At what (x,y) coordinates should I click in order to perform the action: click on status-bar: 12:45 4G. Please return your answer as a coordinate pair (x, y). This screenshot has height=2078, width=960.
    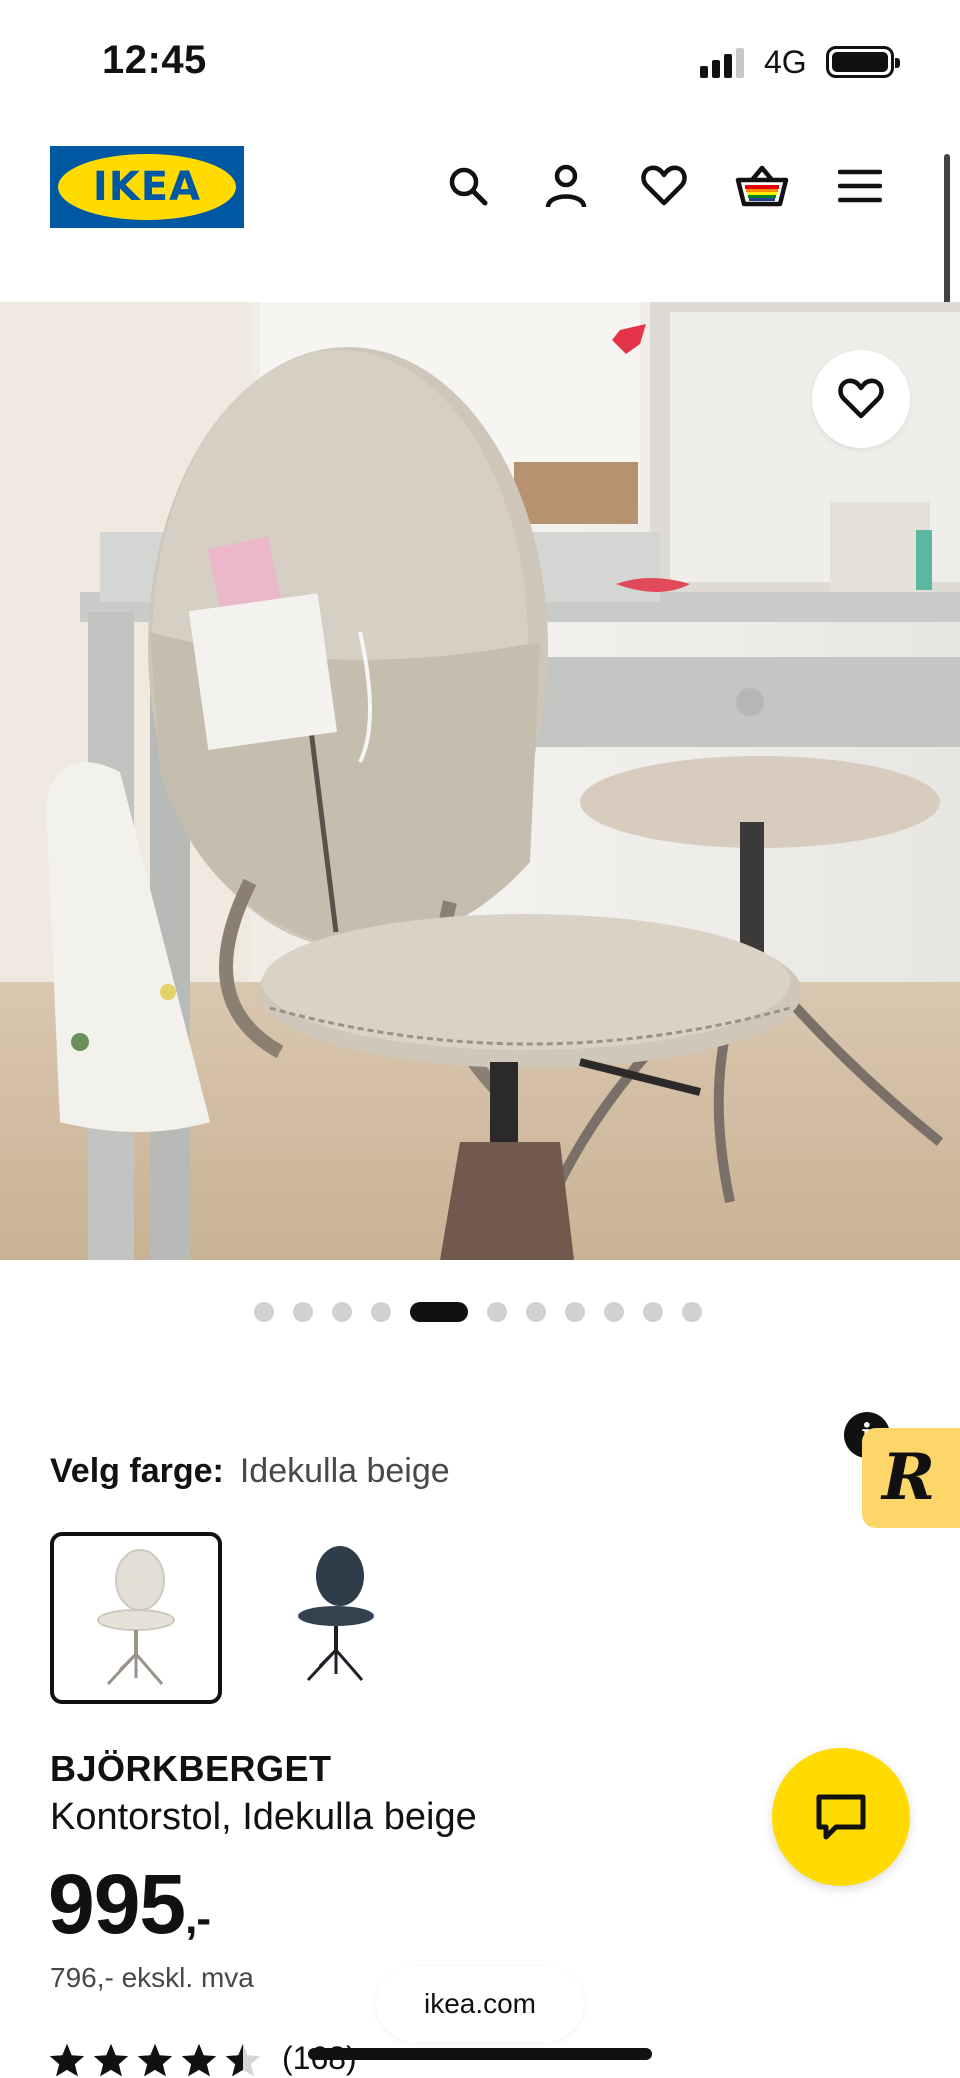
    Looking at the image, I should click on (480, 60).